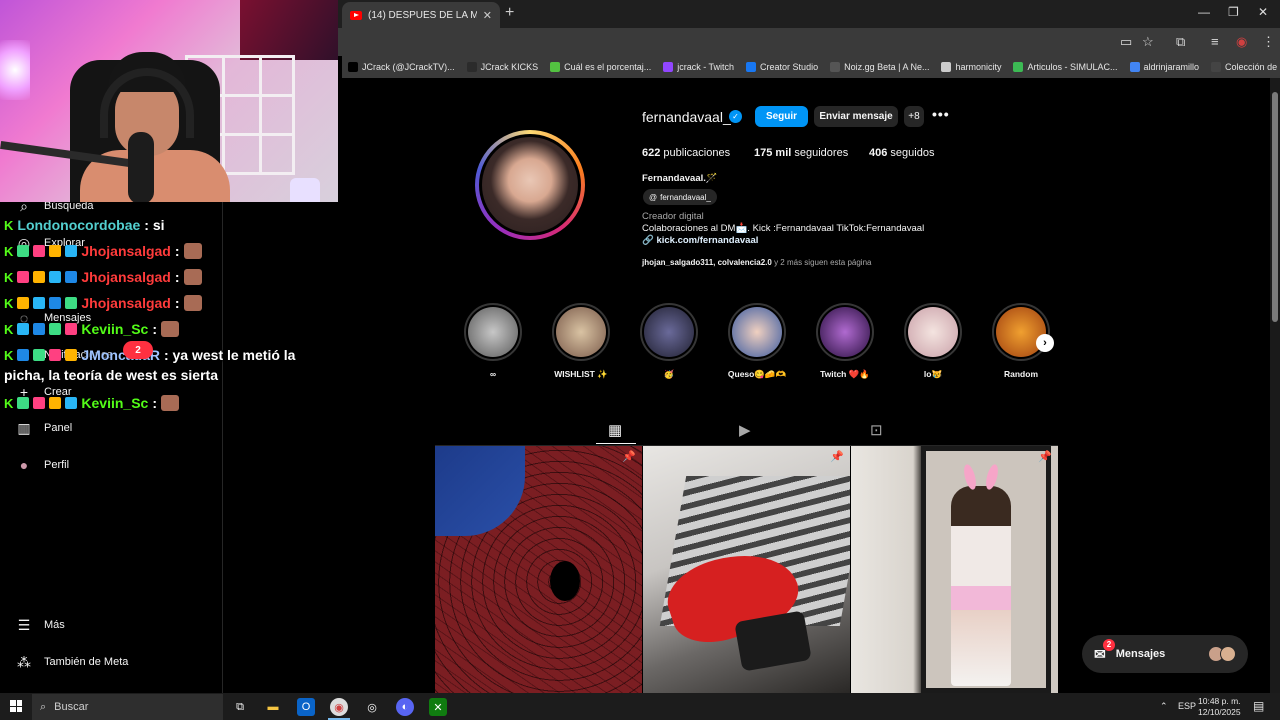 The width and height of the screenshot is (1280, 720). What do you see at coordinates (789, 67) in the screenshot?
I see `bookmark-label: Creator Studio` at bounding box center [789, 67].